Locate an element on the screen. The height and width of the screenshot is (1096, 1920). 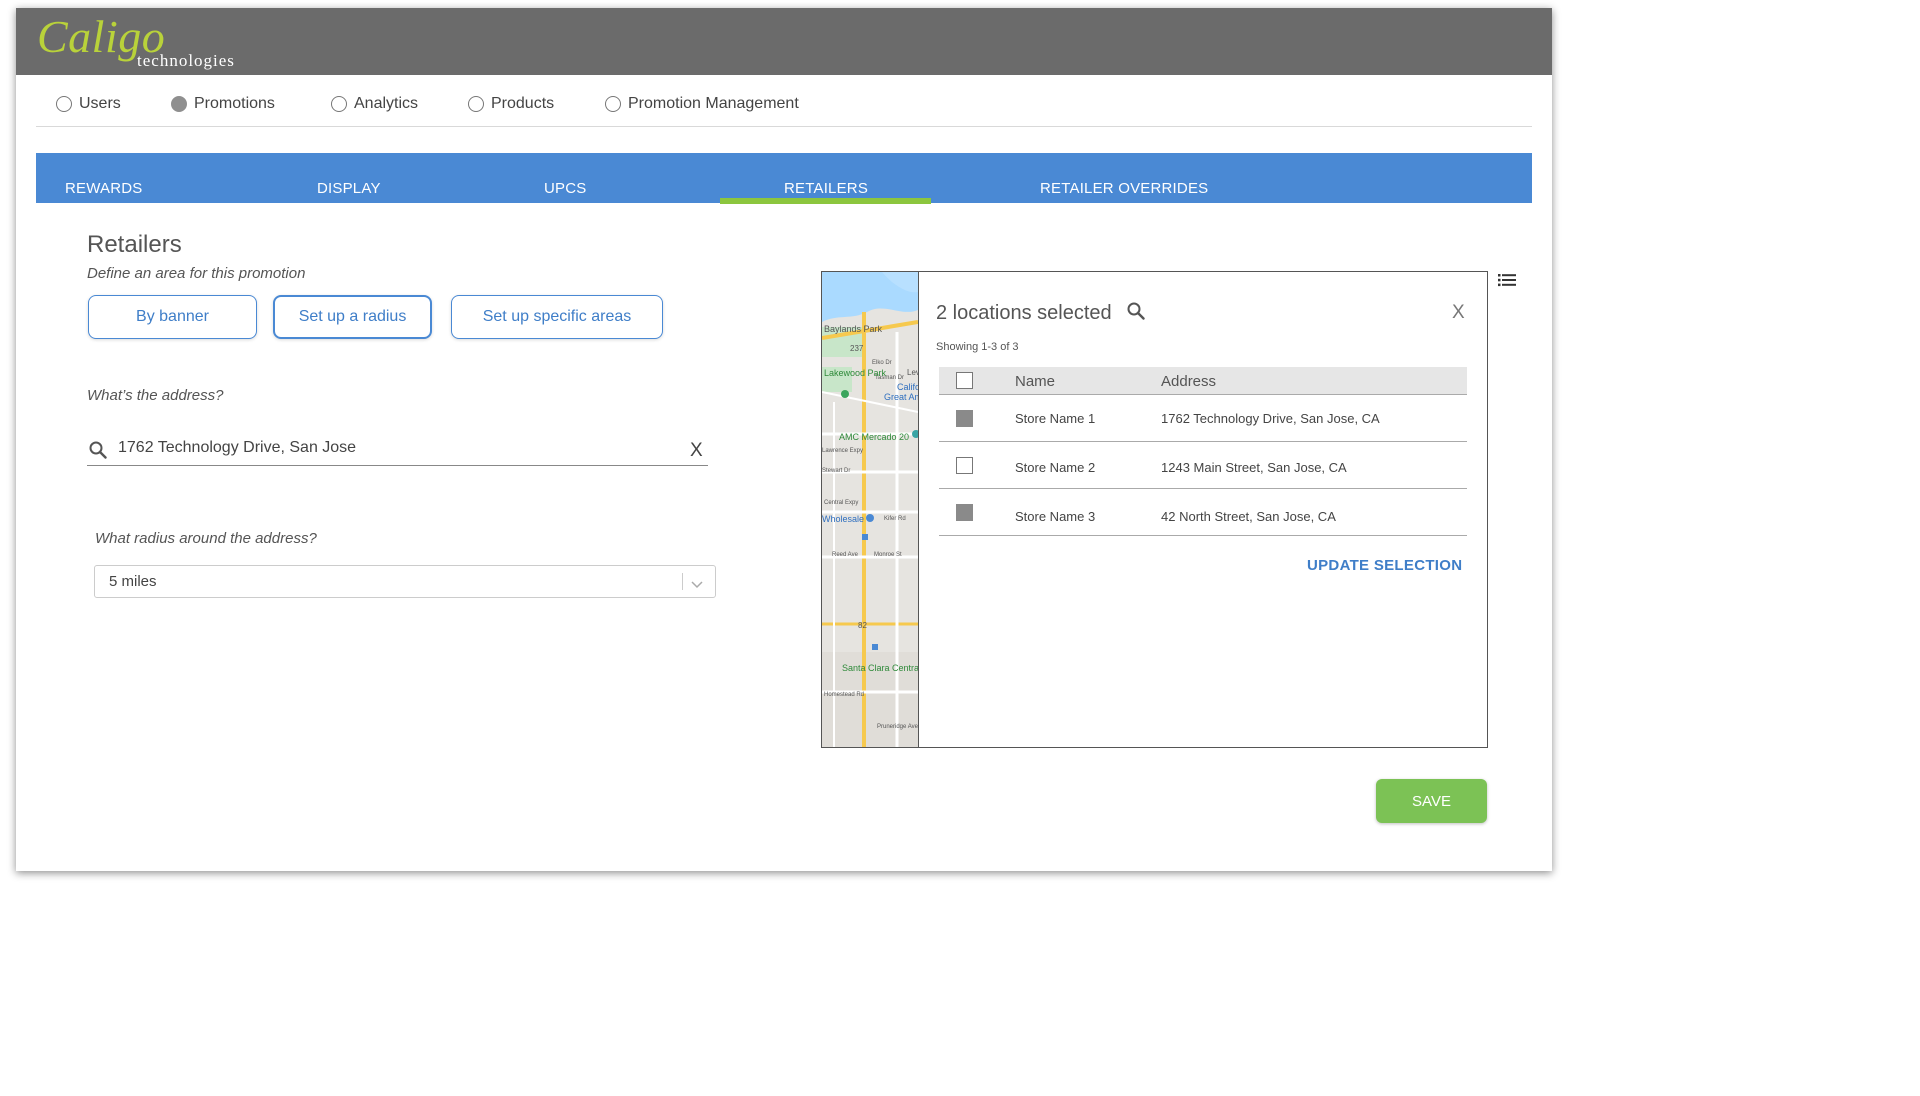
map-label: Califo is located at coordinates (908, 387).